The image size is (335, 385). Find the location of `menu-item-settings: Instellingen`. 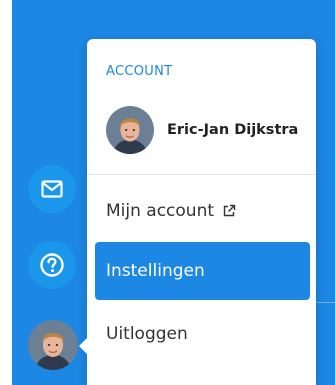

menu-item-settings: Instellingen is located at coordinates (202, 271).